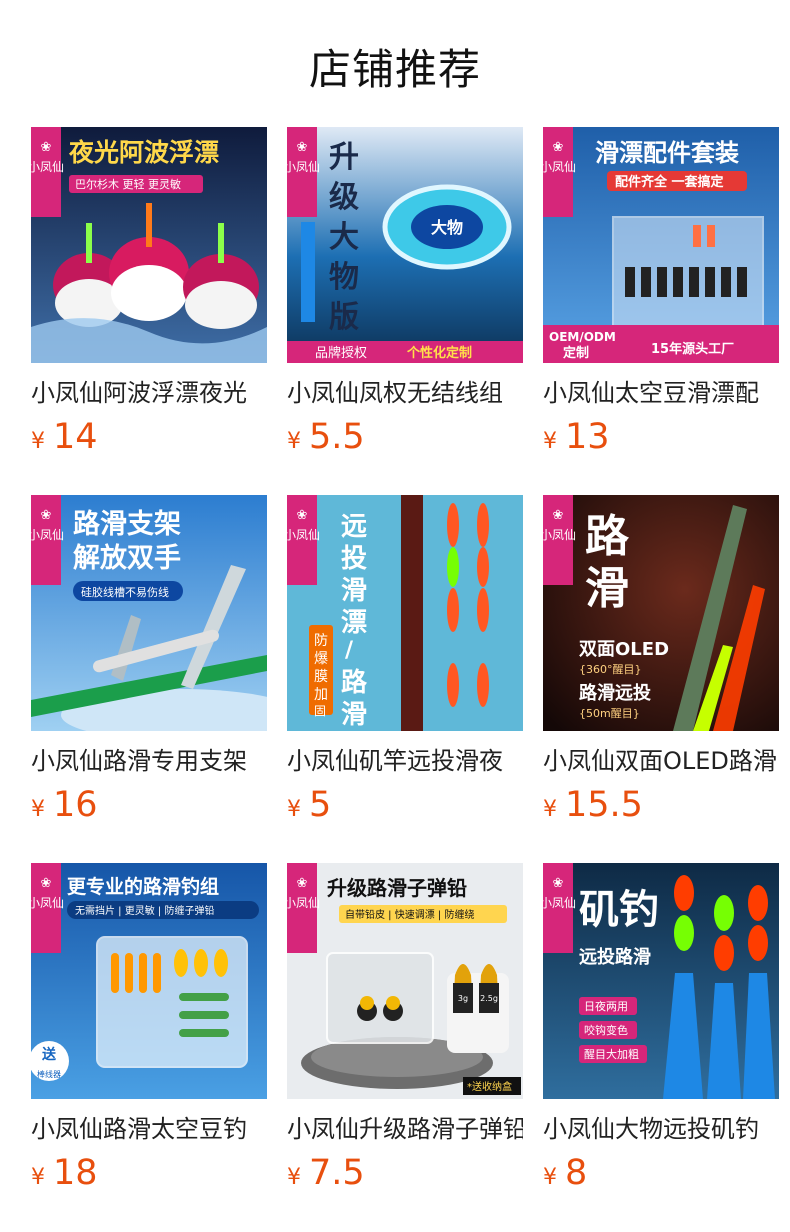 This screenshot has width=790, height=1232. I want to click on price-amount: 14, so click(75, 437).